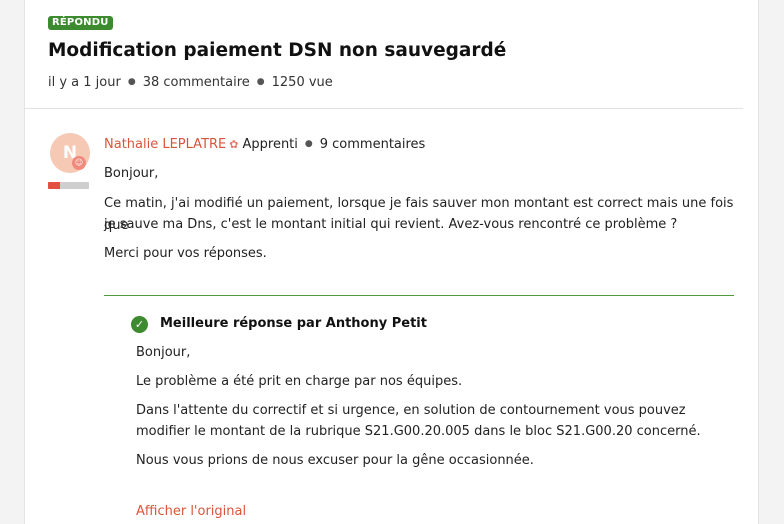 The image size is (784, 524). I want to click on author-role: Apprenti, so click(270, 144).